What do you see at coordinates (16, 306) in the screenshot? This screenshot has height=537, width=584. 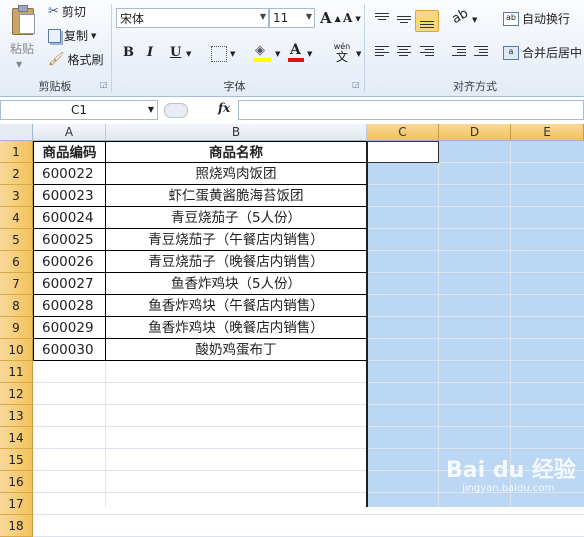 I see `row-header: 8` at bounding box center [16, 306].